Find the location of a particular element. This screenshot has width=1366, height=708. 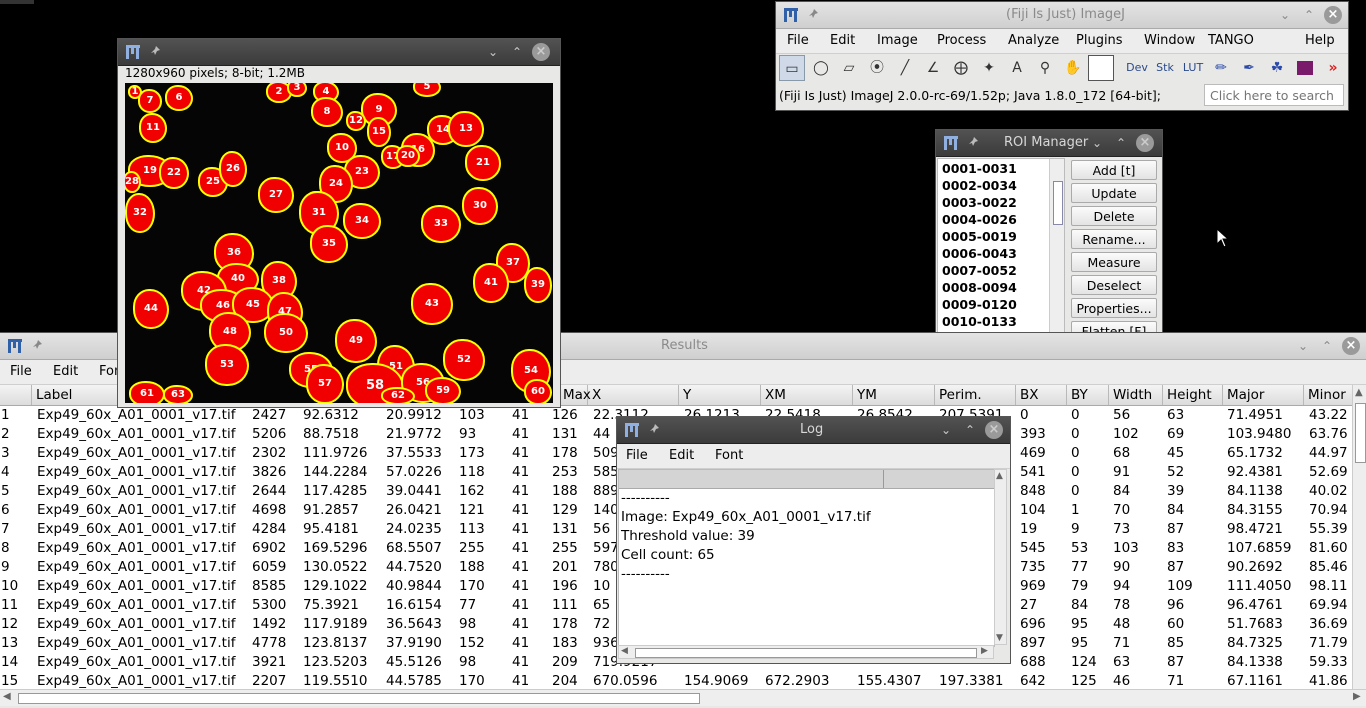

polygon-tool-icon: ▱ is located at coordinates (849, 68).